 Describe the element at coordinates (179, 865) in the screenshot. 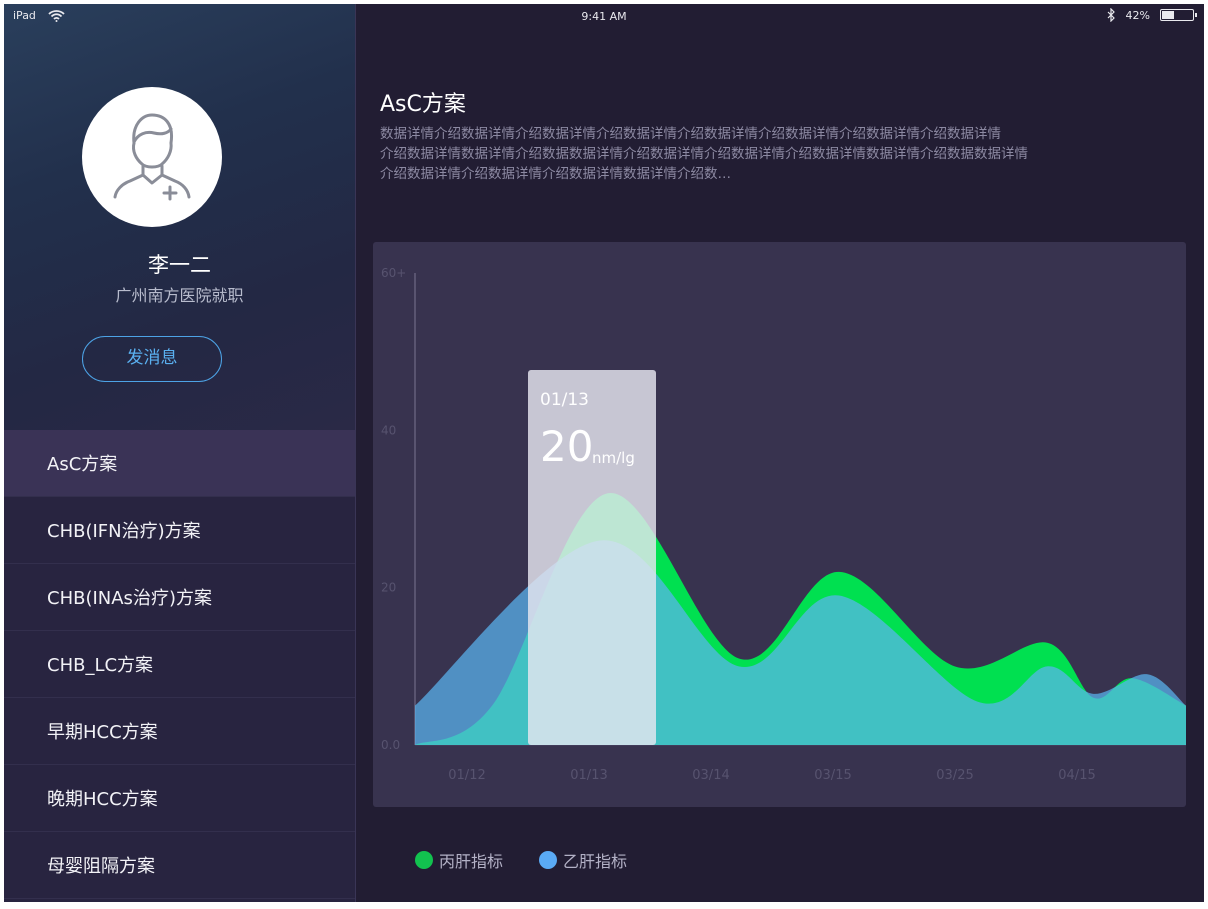

I see `menu-item-mother-infant: 母婴阻隔方案` at that location.